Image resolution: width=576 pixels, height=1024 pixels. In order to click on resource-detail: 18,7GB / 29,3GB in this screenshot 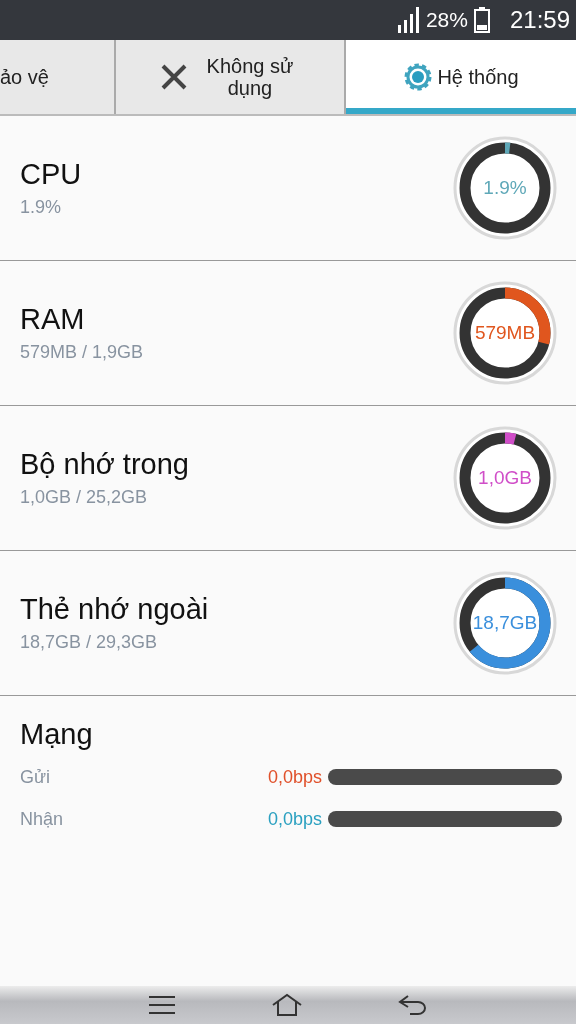, I will do `click(89, 642)`.